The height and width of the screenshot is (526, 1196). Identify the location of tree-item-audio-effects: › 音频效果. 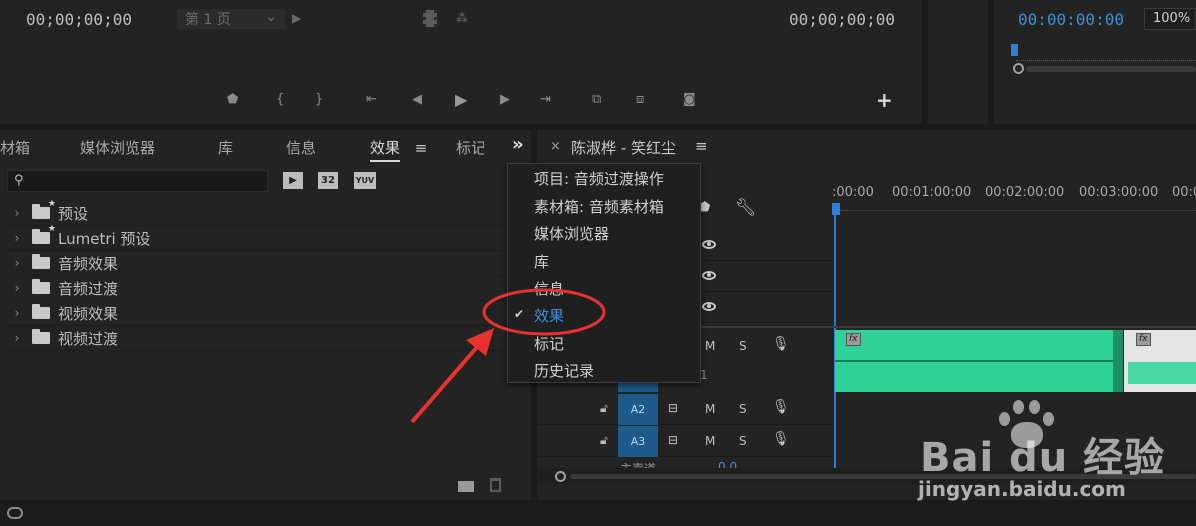
(263, 263).